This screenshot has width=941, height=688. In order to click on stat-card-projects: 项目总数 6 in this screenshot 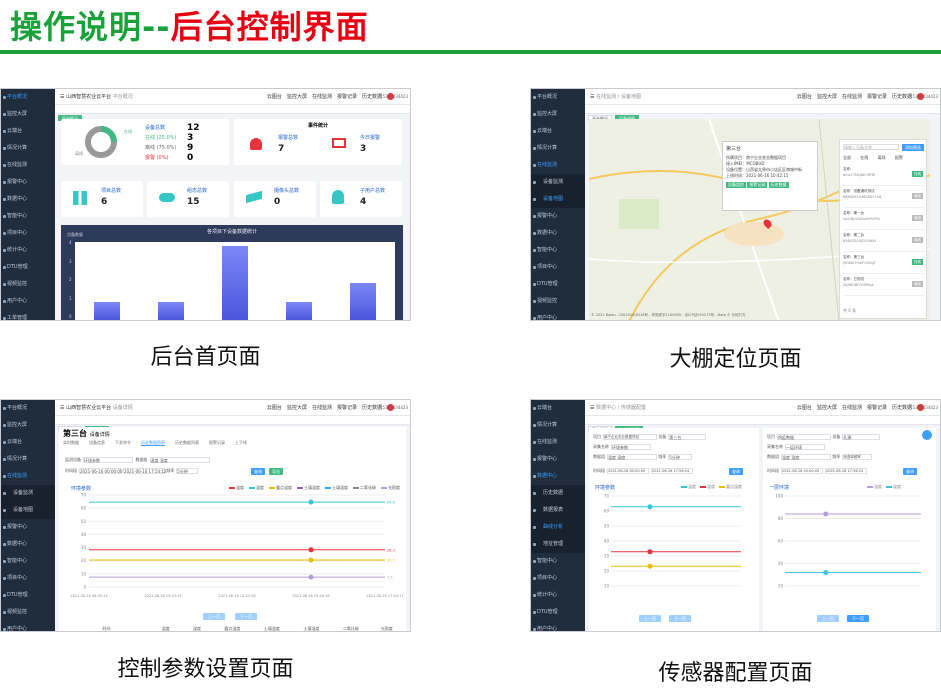, I will do `click(102, 199)`.